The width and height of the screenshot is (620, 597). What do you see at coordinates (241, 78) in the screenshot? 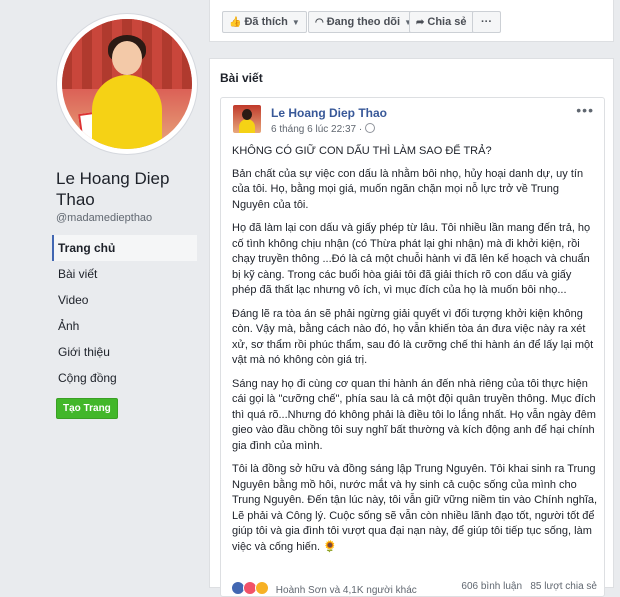
I see `posts-section-title: Bài viết` at bounding box center [241, 78].